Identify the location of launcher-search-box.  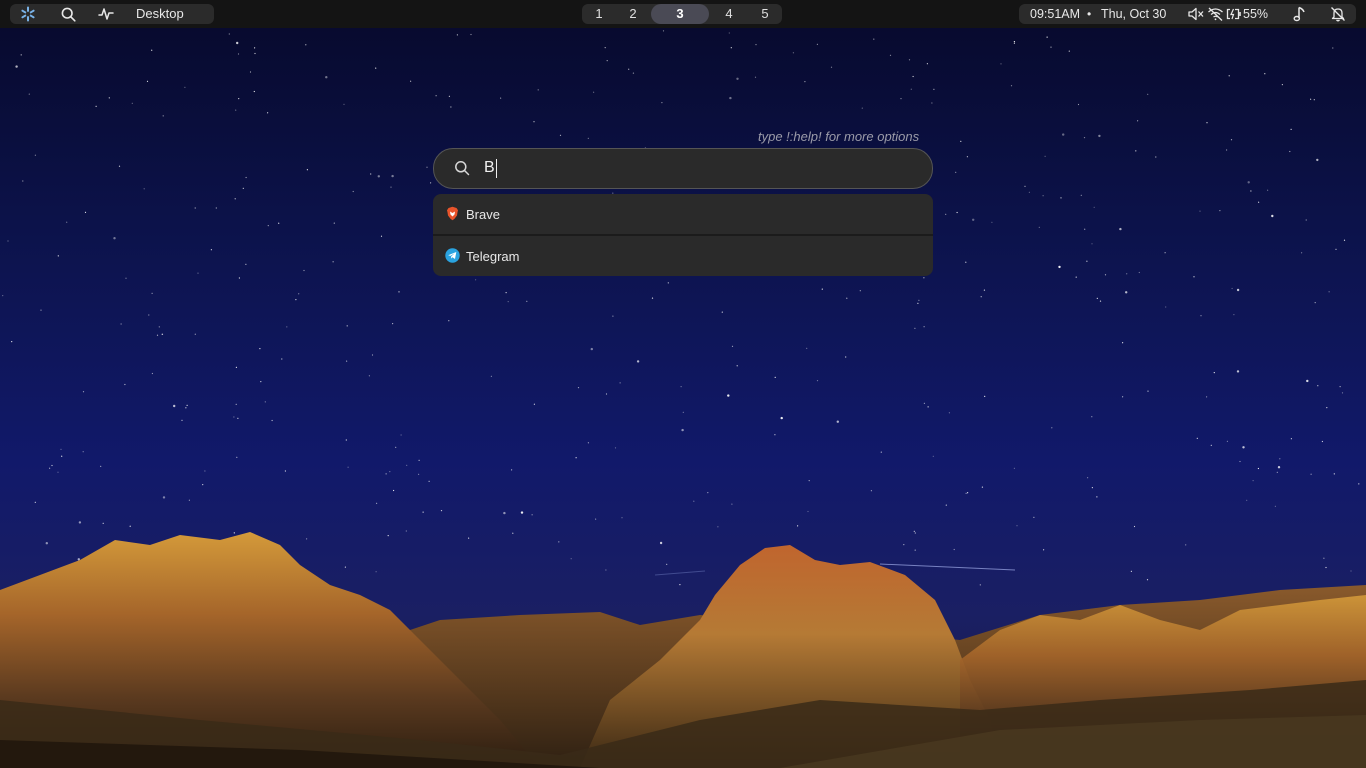
(683, 168).